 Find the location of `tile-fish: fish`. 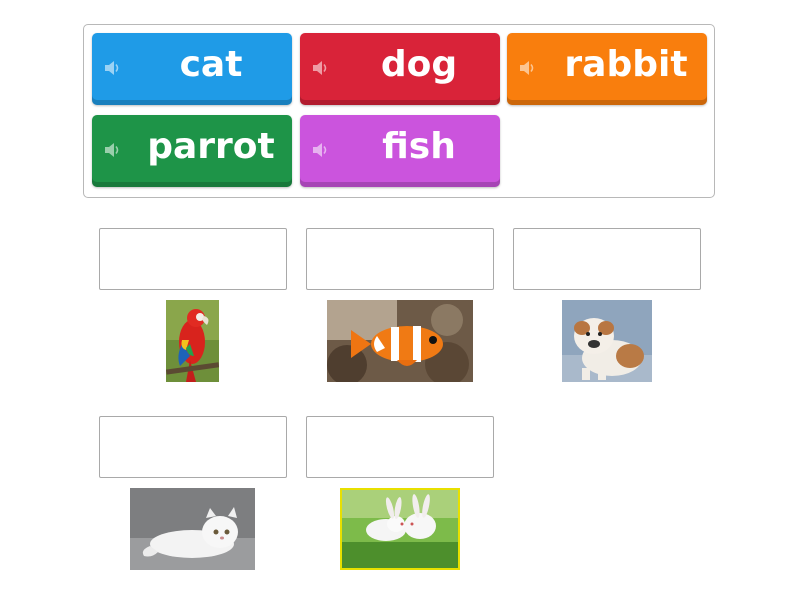

tile-fish: fish is located at coordinates (400, 151).